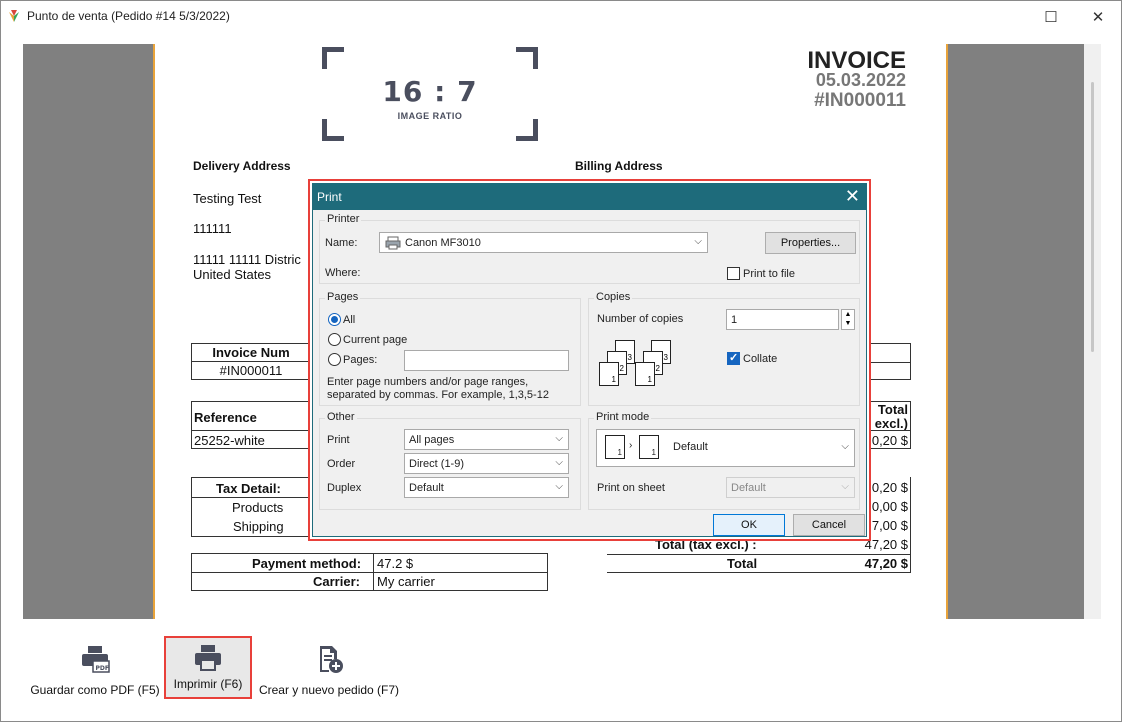 Image resolution: width=1122 pixels, height=722 pixels. I want to click on products-table: Reference 25252-white, so click(251, 425).